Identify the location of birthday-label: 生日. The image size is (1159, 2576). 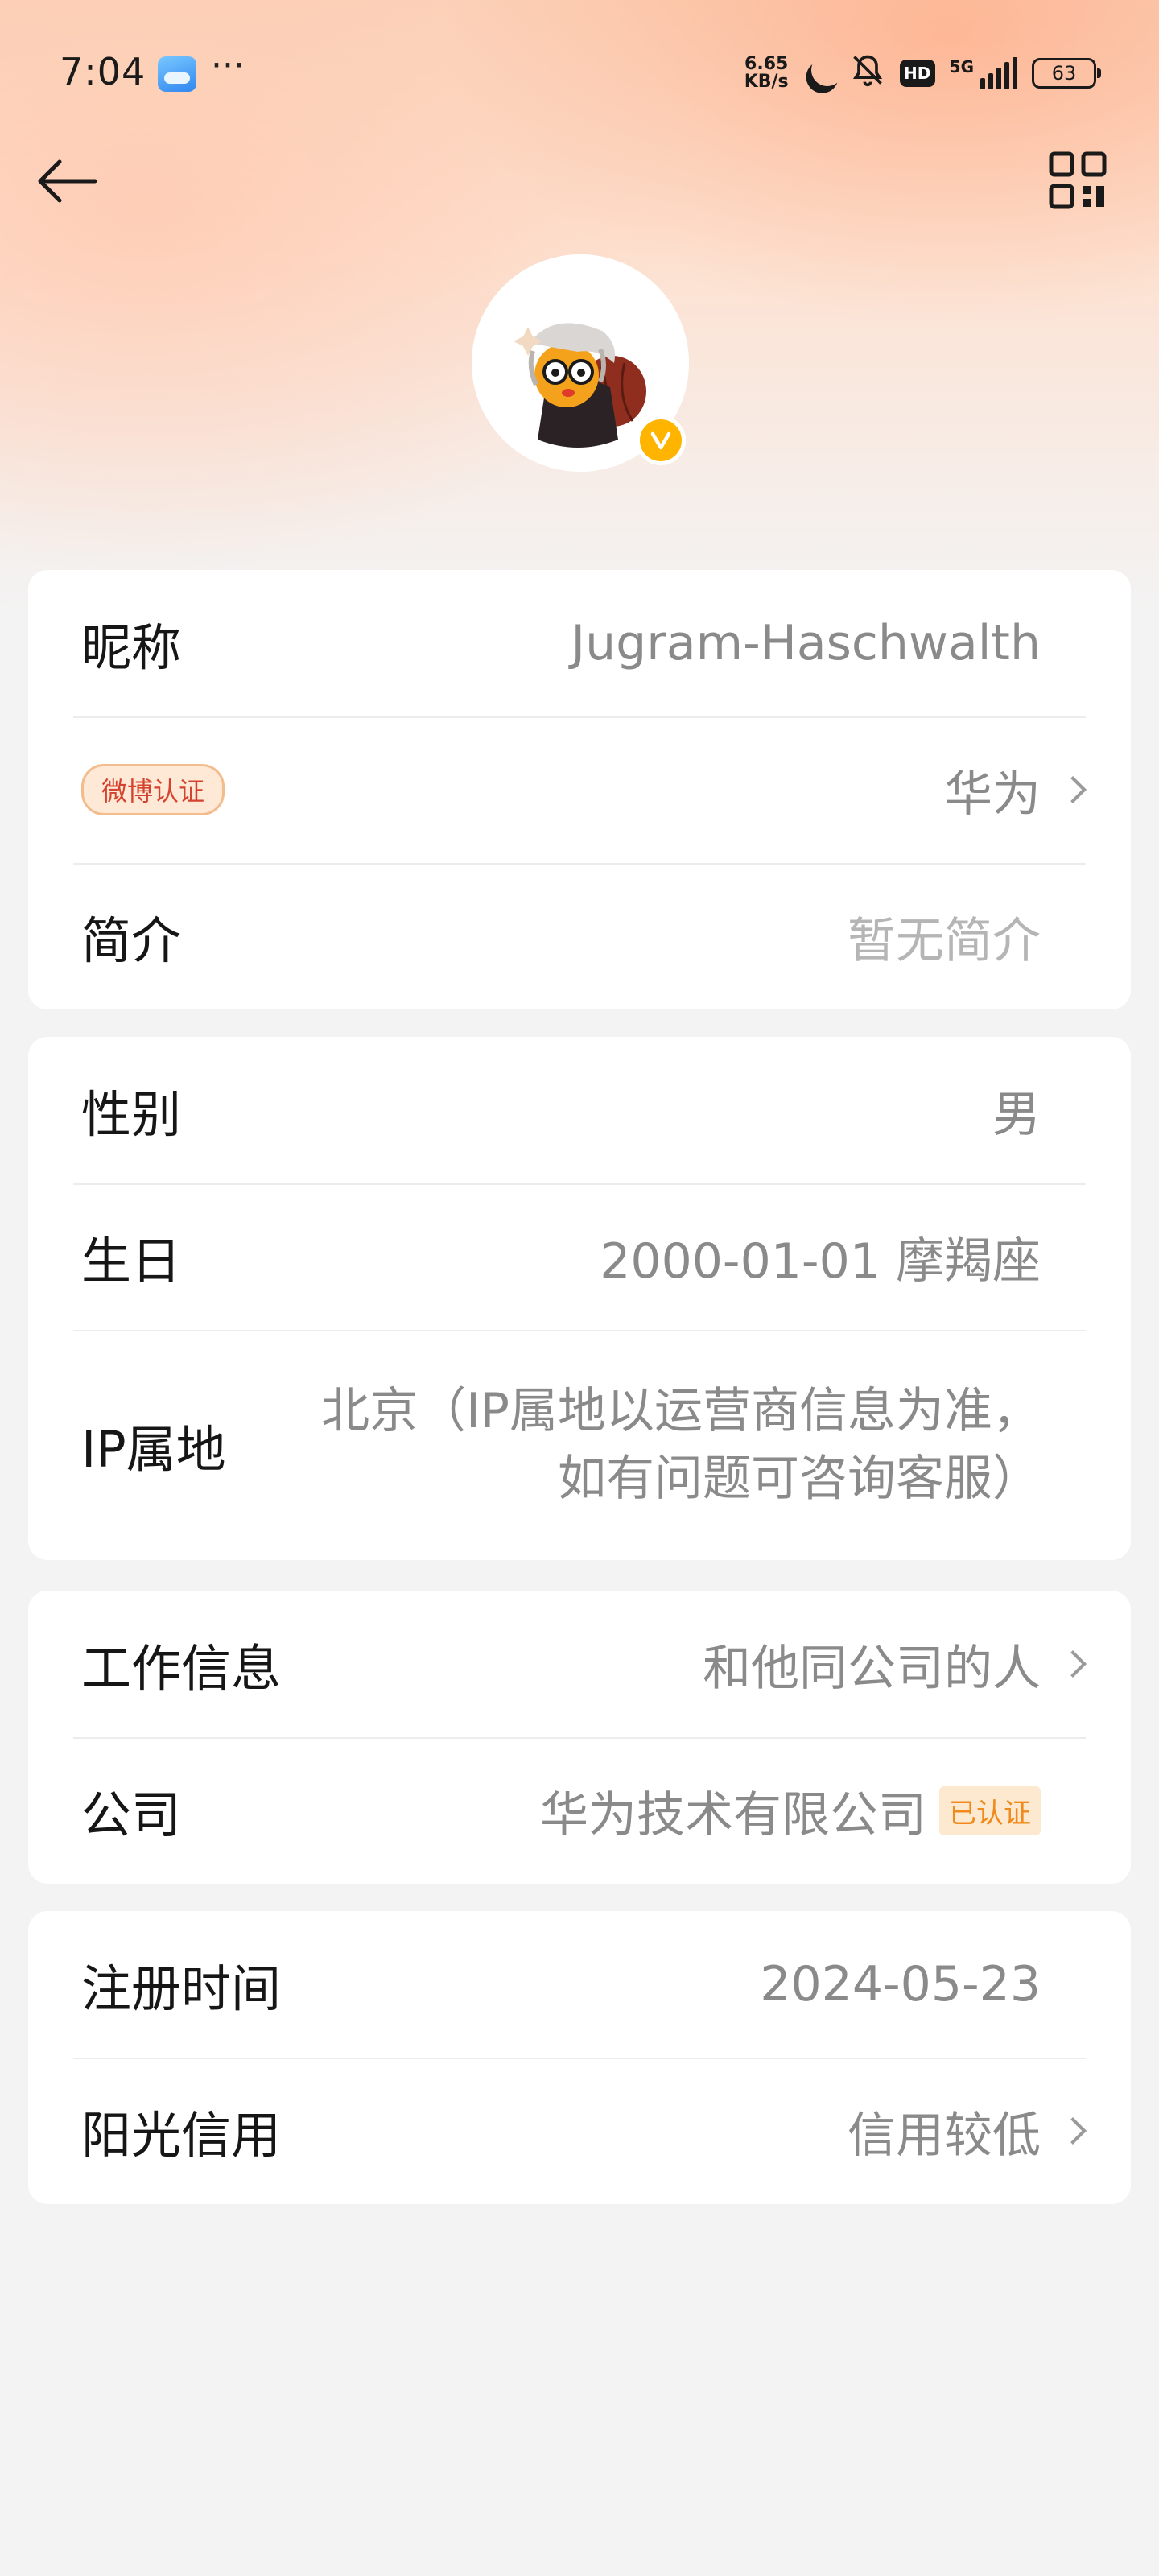
(131, 1261).